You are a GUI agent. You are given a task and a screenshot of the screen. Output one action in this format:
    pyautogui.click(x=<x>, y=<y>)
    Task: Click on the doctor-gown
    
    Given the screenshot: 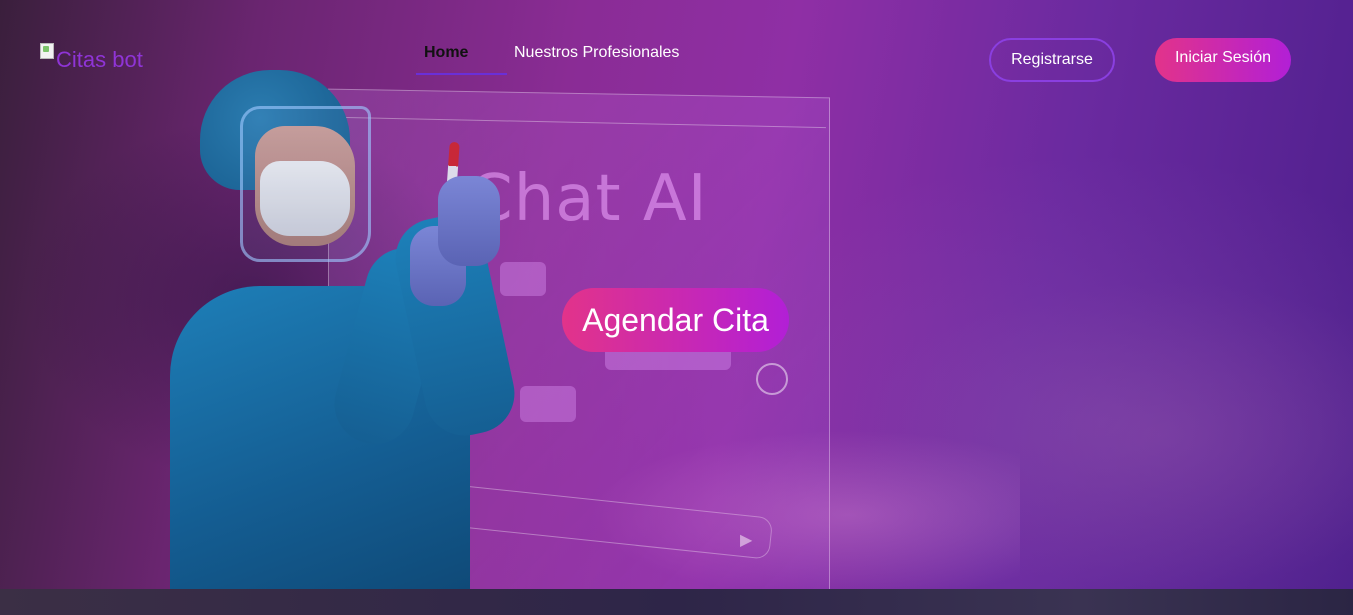 What is the action you would take?
    pyautogui.click(x=320, y=437)
    